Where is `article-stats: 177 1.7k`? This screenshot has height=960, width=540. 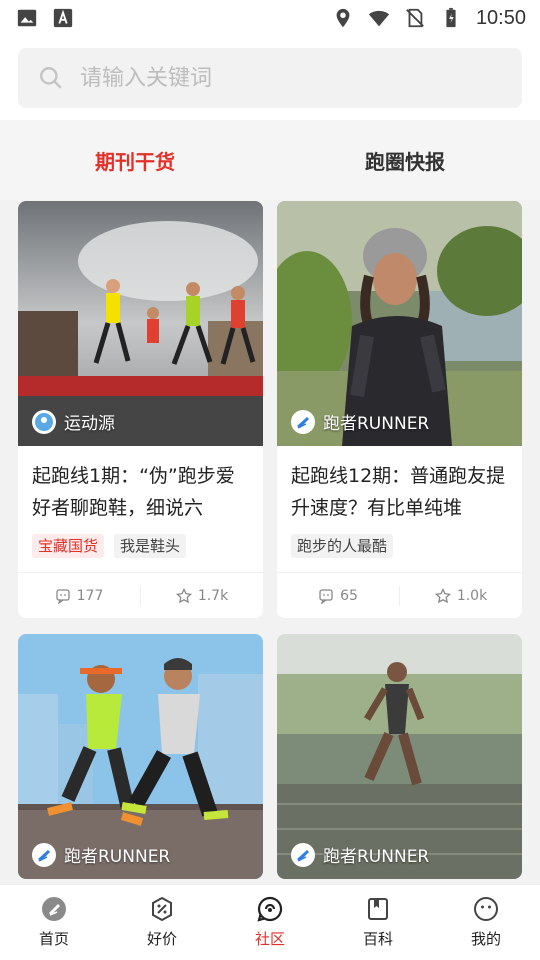
article-stats: 177 1.7k is located at coordinates (140, 595).